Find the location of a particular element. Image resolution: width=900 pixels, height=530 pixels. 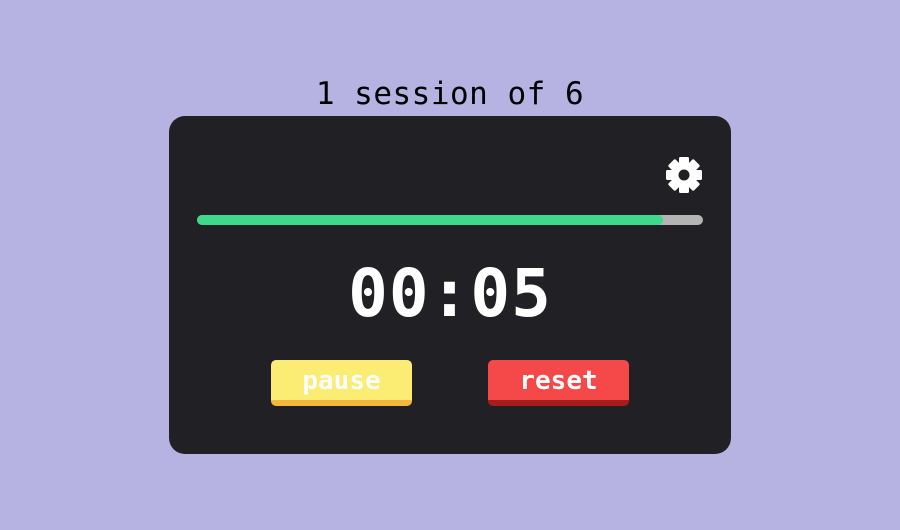

reset-button: reset is located at coordinates (558, 383).